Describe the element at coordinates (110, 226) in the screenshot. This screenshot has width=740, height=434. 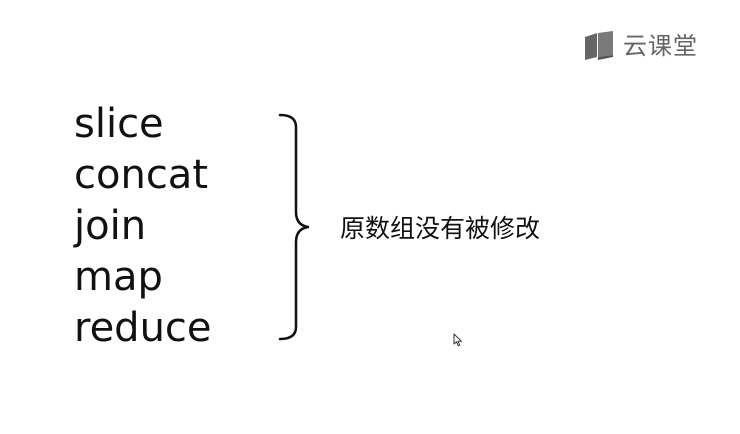
I see `method-item: join` at that location.